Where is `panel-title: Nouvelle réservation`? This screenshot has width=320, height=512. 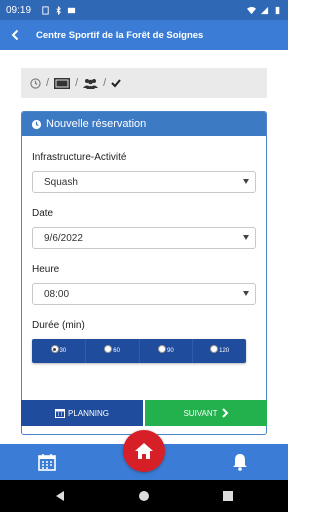
panel-title: Nouvelle réservation is located at coordinates (96, 124).